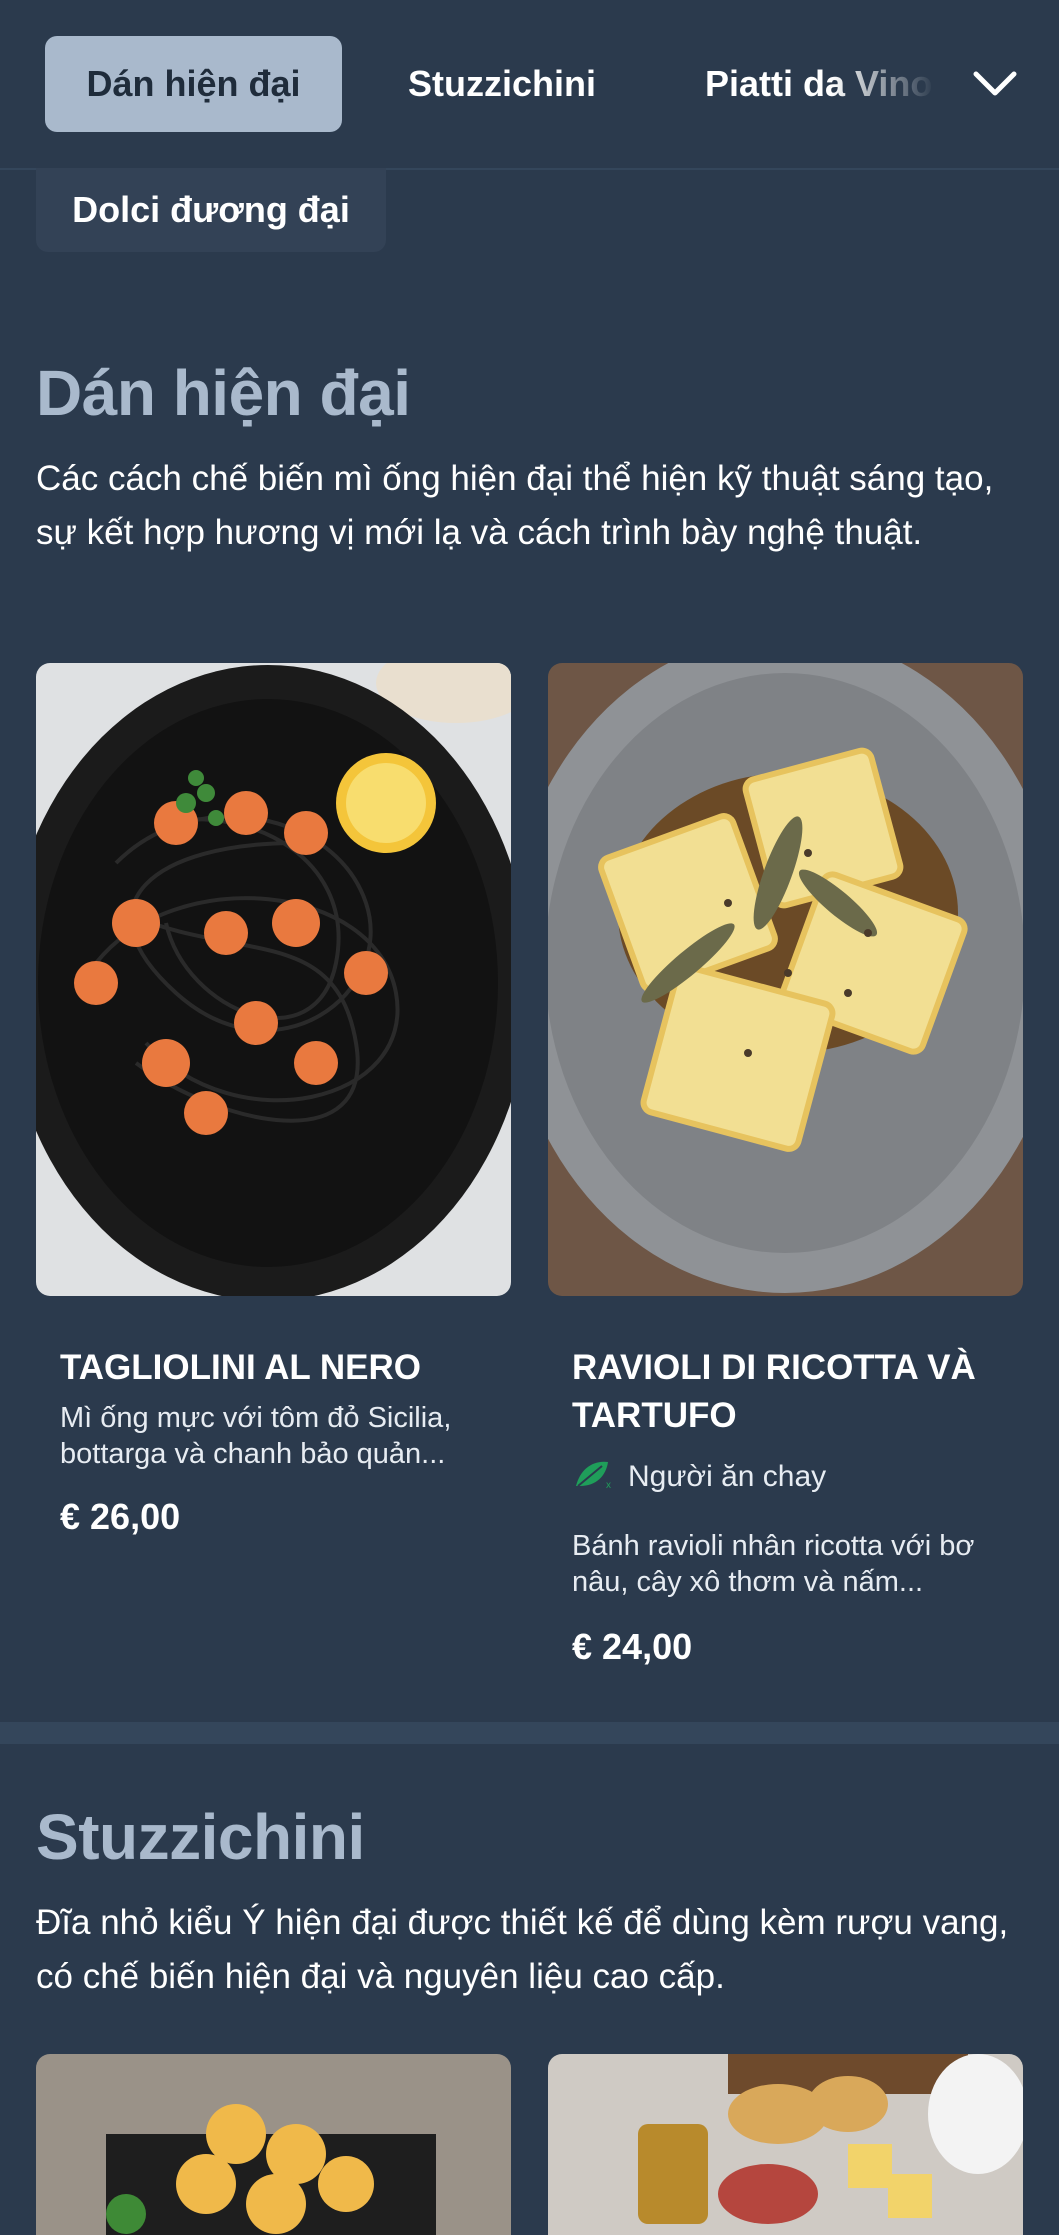  I want to click on tab-stuzzichini: Stuzzichini, so click(502, 84).